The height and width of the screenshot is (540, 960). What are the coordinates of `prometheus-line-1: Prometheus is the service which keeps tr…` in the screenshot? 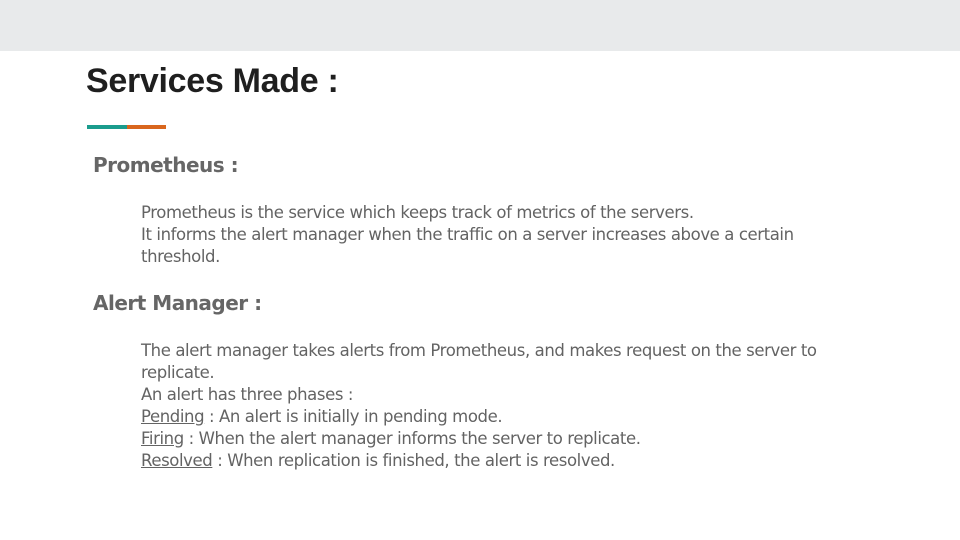 It's located at (417, 212).